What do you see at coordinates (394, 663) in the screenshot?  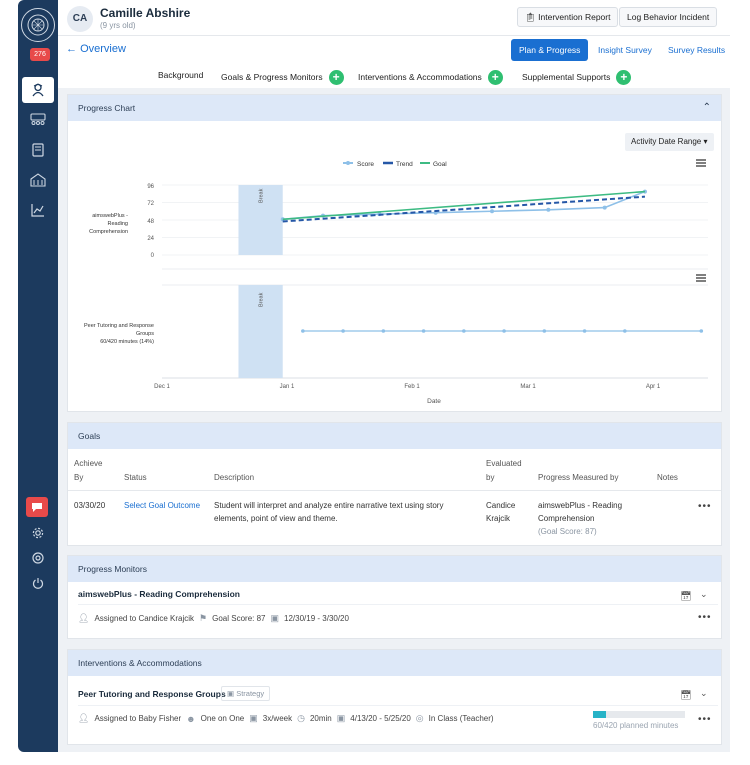 I see `interventions-header: Interventions & Accommodations` at bounding box center [394, 663].